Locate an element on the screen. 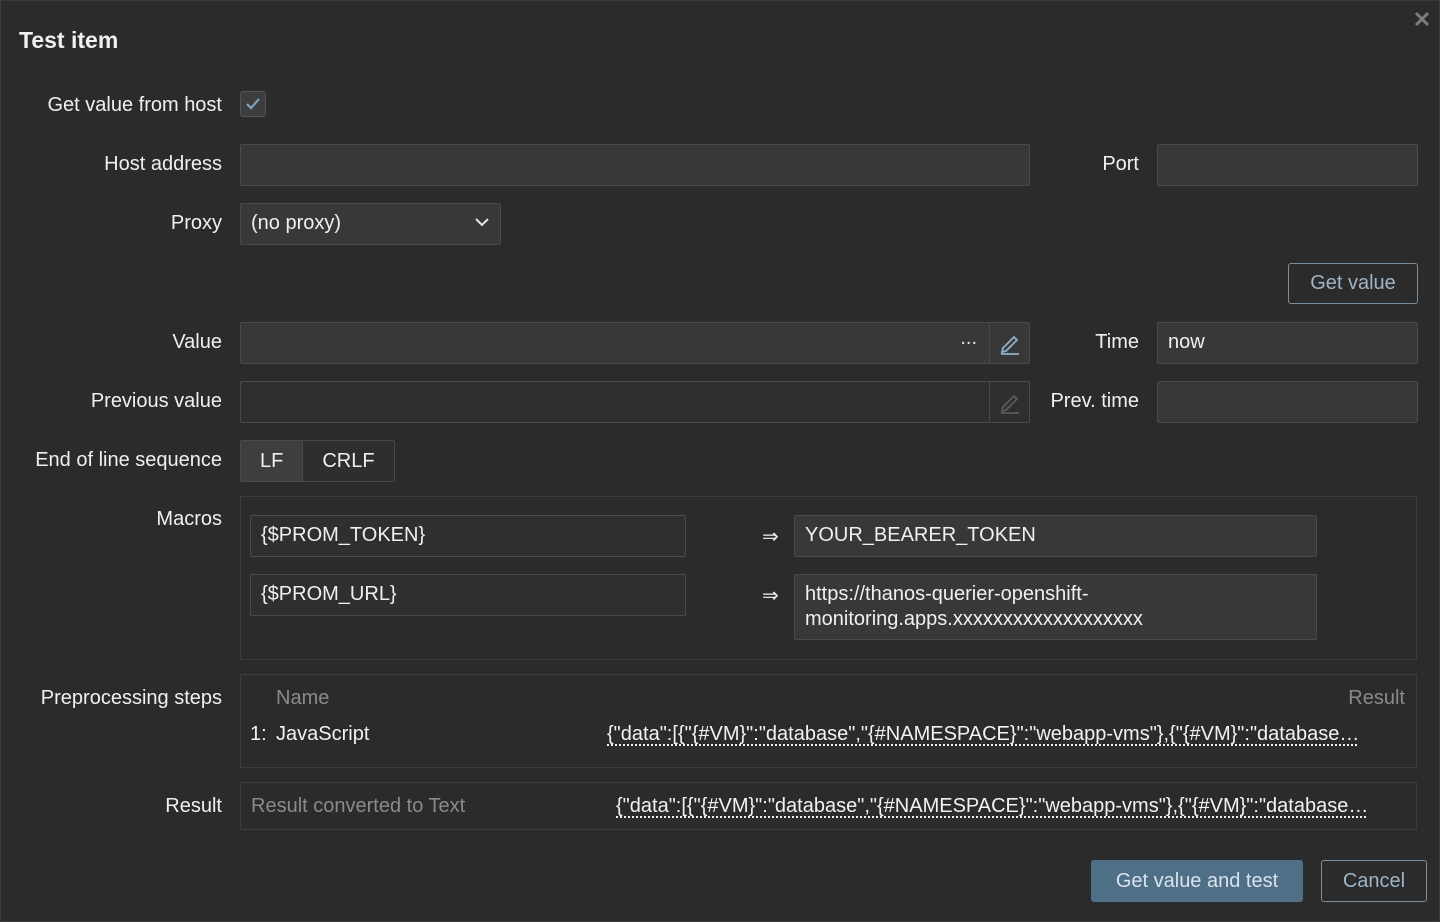 The height and width of the screenshot is (922, 1440). macro-value-line: monitoring.apps.xxxxxxxxxxxxxxxxxxx is located at coordinates (974, 619).